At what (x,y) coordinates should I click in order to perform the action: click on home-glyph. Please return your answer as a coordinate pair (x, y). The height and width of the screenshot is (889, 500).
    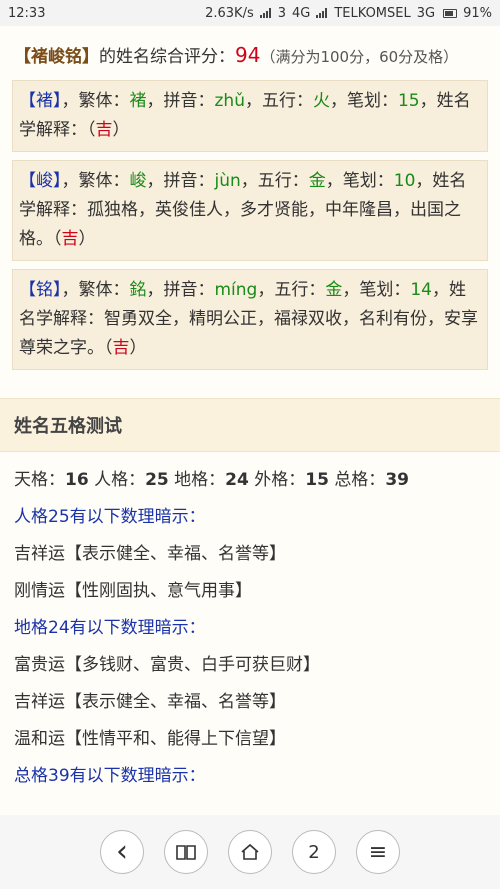
    Looking at the image, I should click on (250, 851).